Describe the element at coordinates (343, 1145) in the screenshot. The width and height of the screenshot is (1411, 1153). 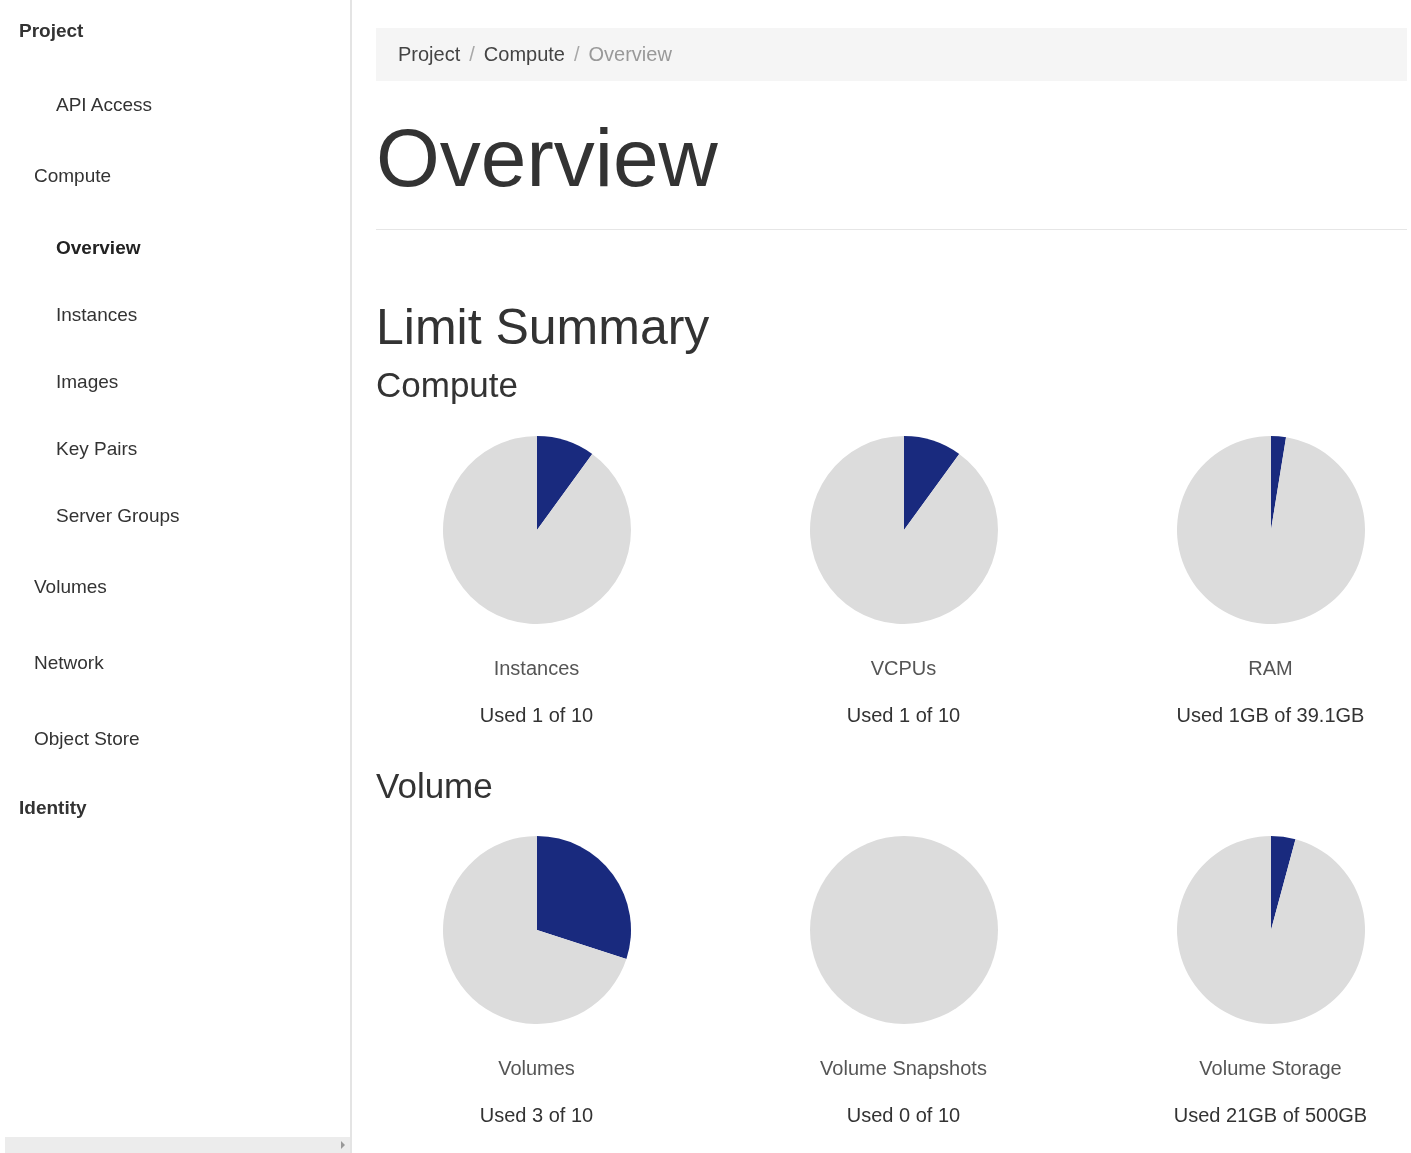
I see `arrow-right-icon` at that location.